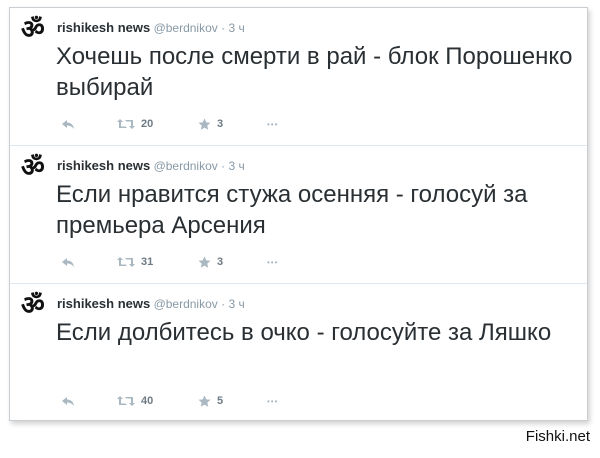  I want to click on favorite-count: 5, so click(220, 401).